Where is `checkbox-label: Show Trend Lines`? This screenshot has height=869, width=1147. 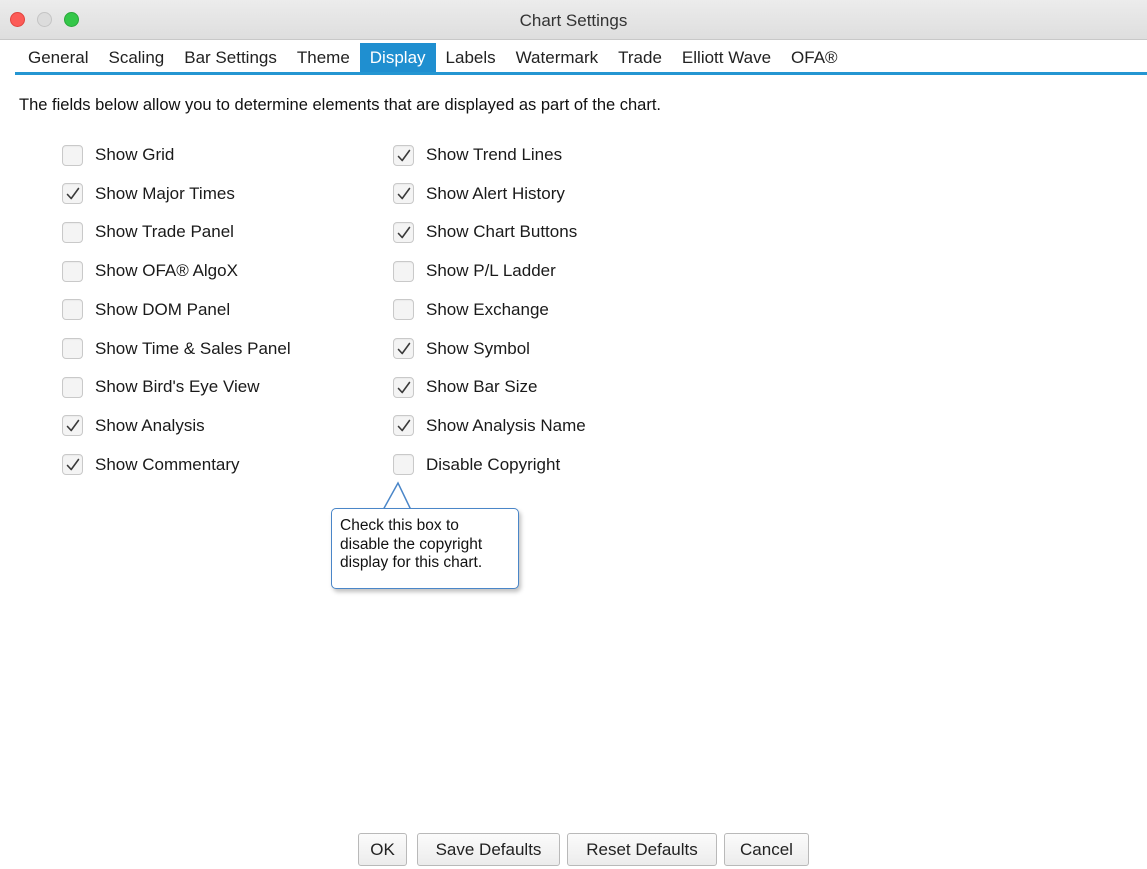 checkbox-label: Show Trend Lines is located at coordinates (494, 154).